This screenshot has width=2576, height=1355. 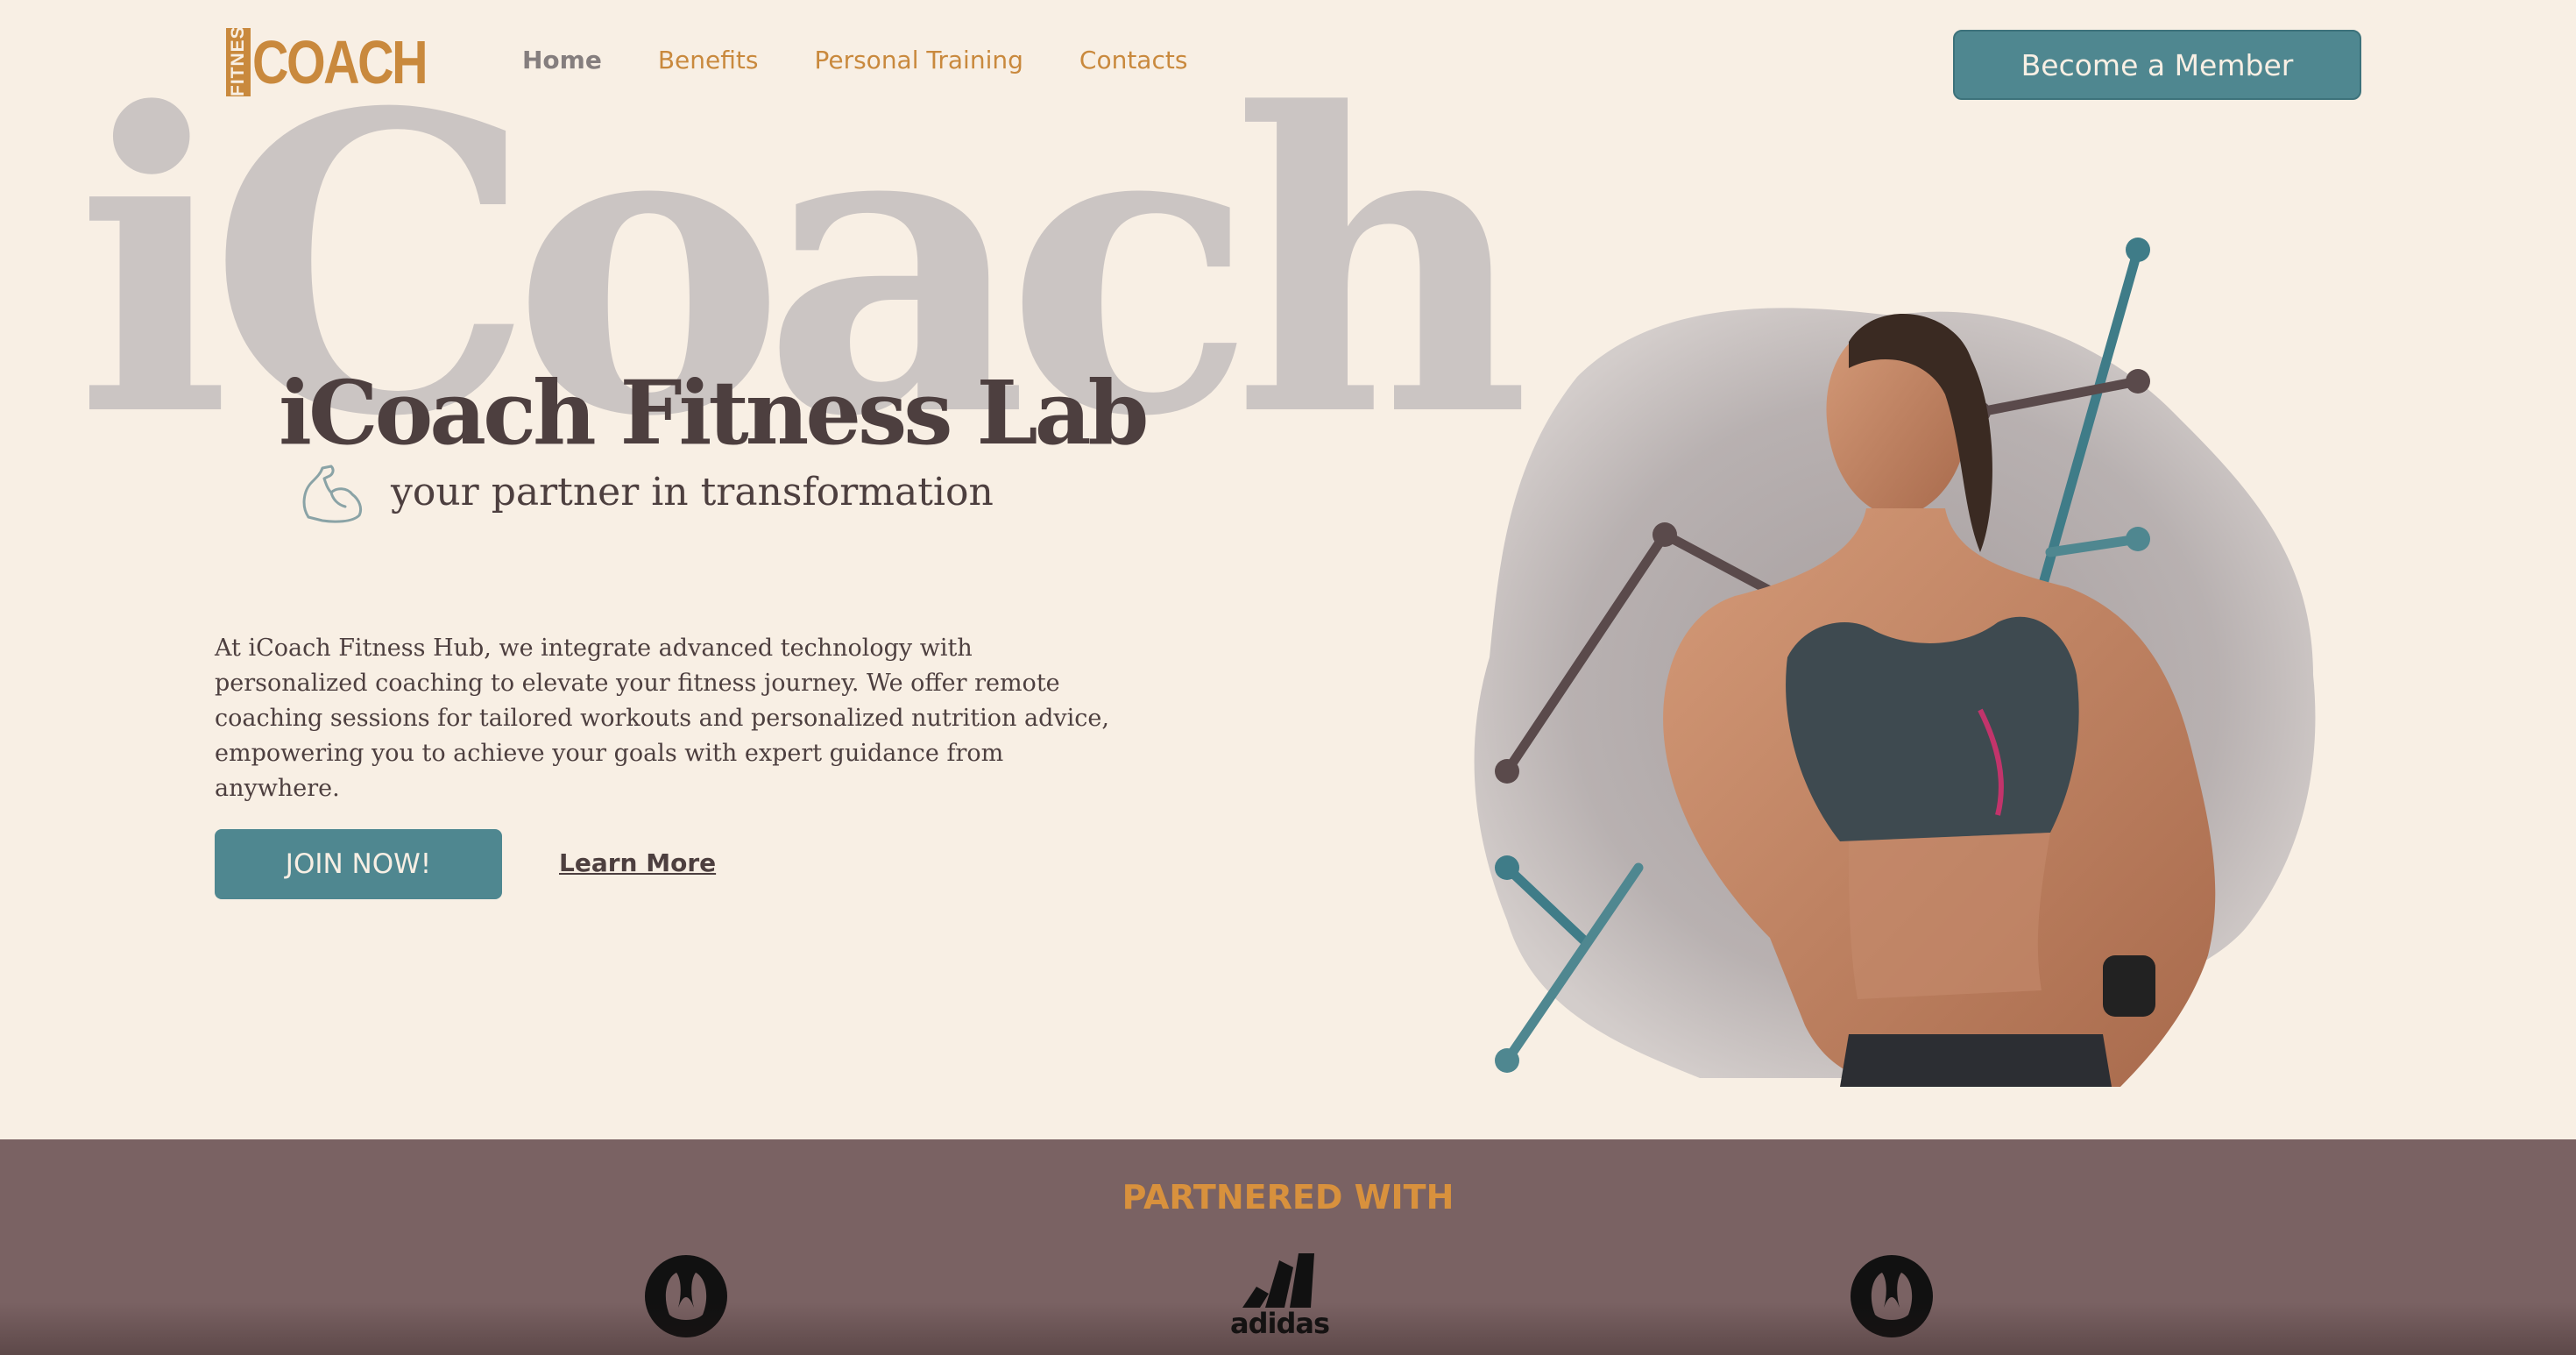 What do you see at coordinates (714, 413) in the screenshot?
I see `hero-title: iCoach Fitness Lab` at bounding box center [714, 413].